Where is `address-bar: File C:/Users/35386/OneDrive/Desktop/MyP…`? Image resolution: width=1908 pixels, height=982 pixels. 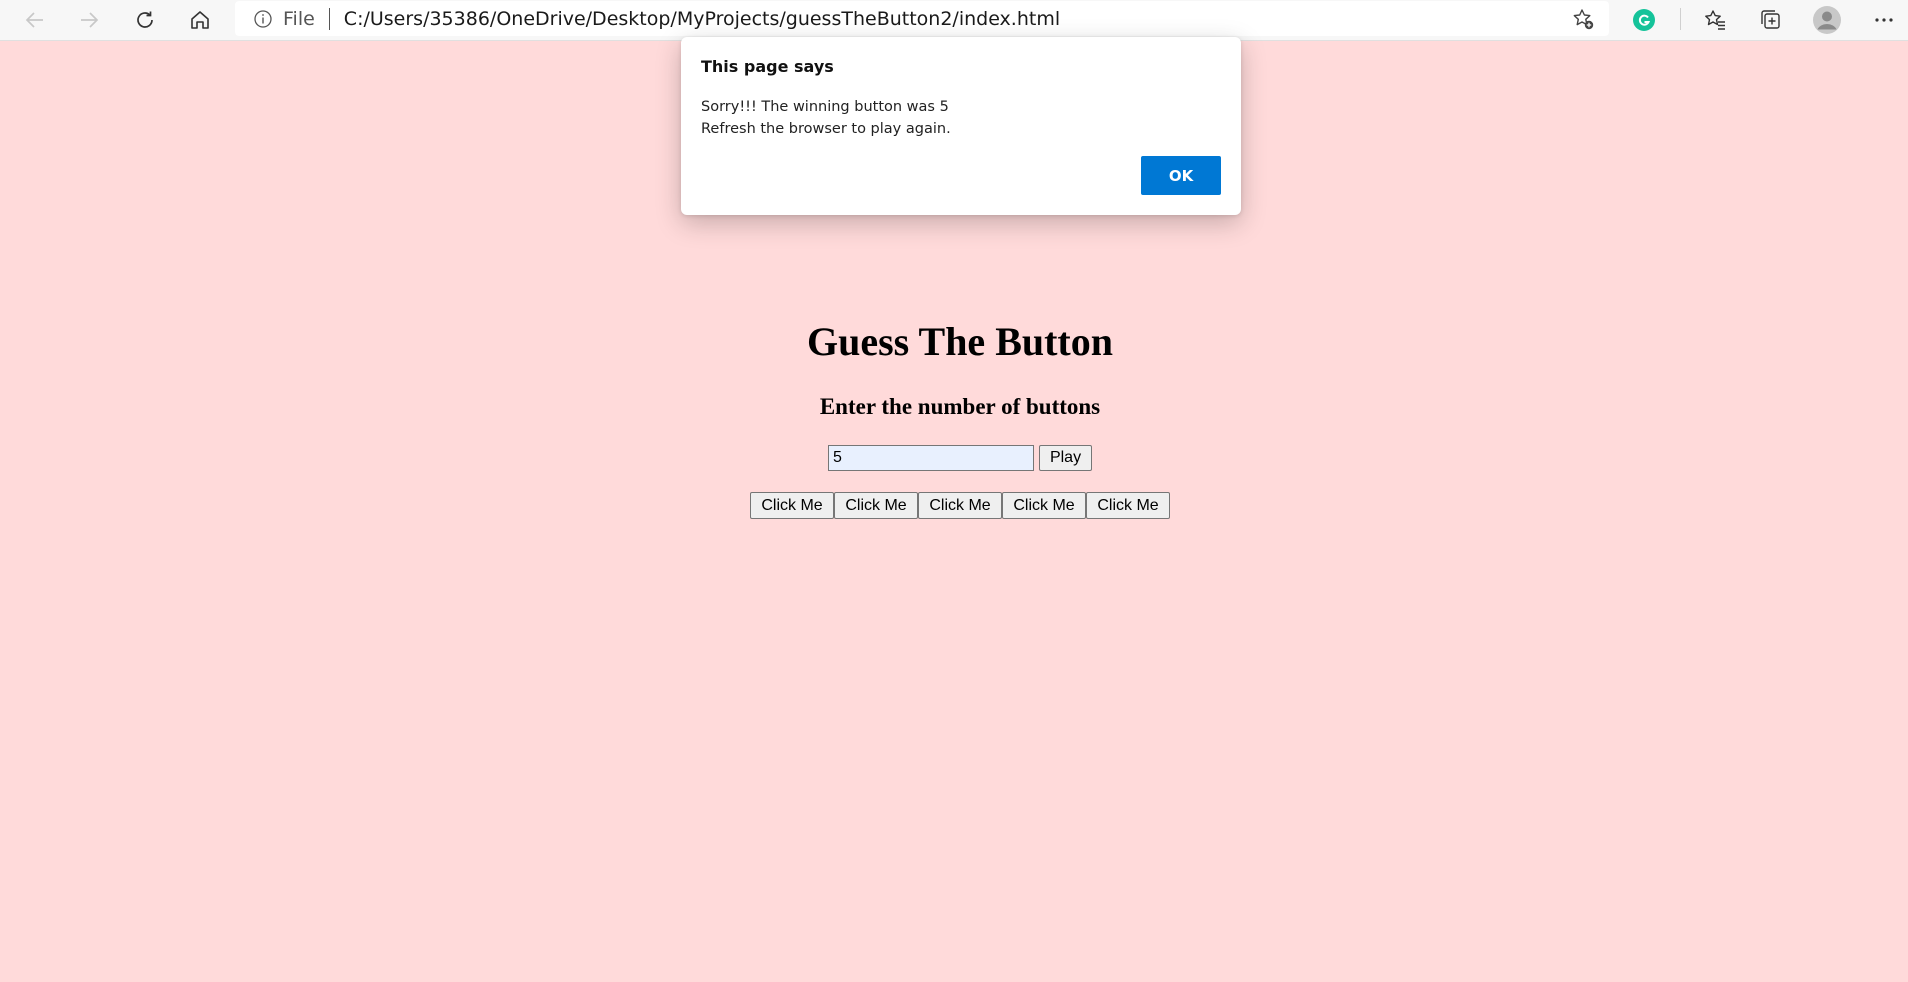
address-bar: File C:/Users/35386/OneDrive/Desktop/MyP… is located at coordinates (922, 18).